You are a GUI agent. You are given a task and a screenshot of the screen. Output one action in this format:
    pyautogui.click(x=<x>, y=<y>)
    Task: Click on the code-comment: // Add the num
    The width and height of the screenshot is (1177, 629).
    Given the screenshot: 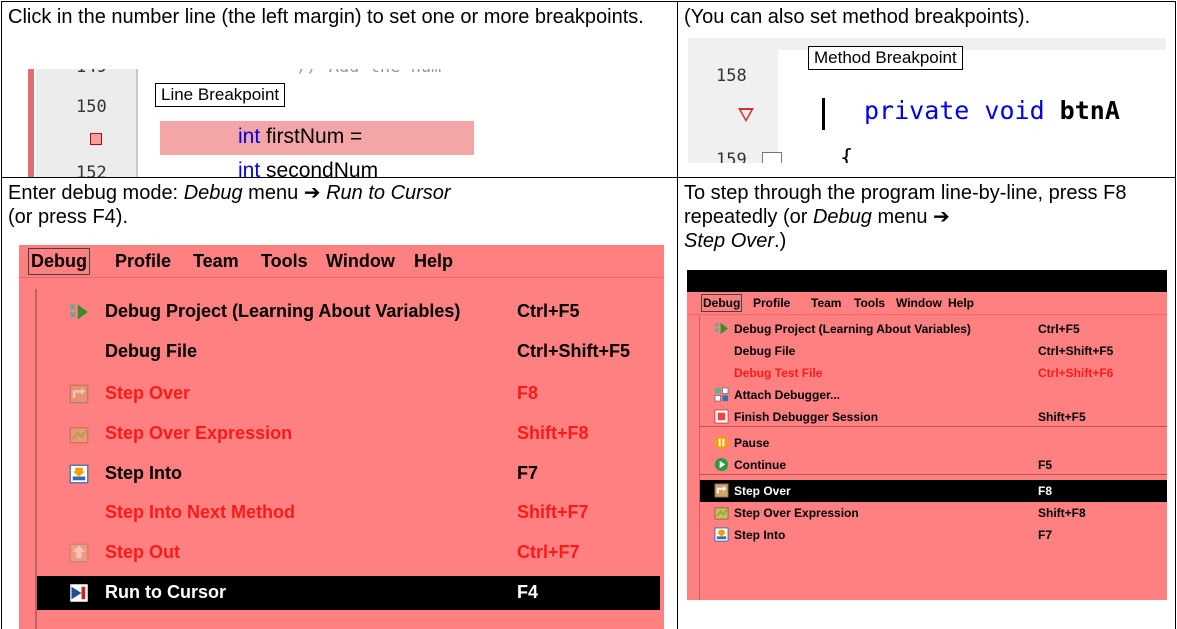 What is the action you would take?
    pyautogui.click(x=369, y=73)
    